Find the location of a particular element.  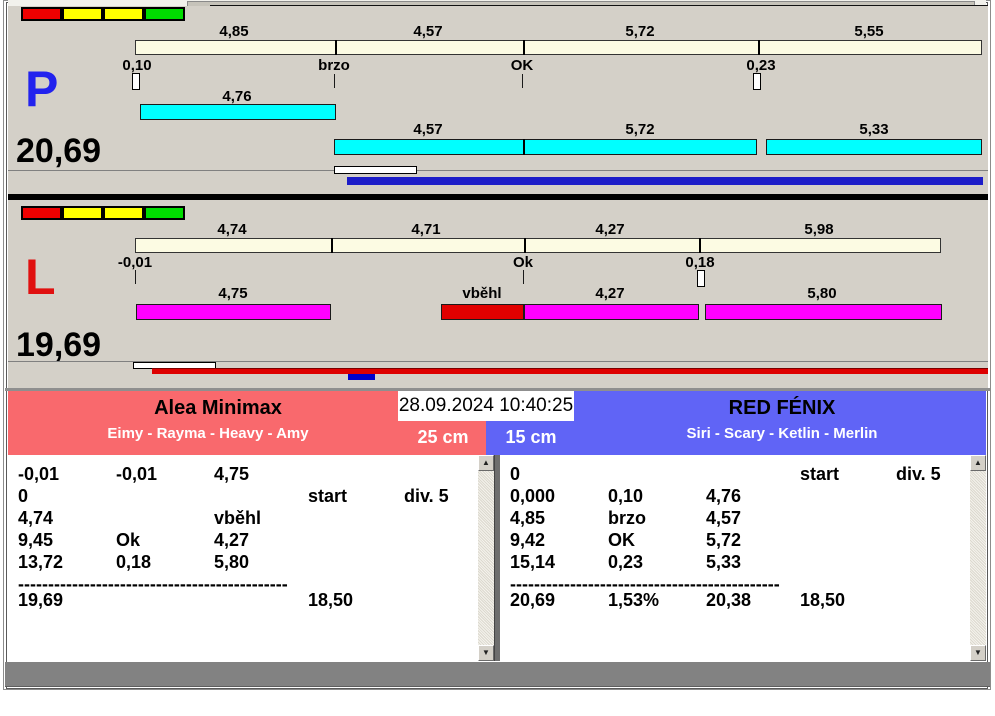

results-cell: 5,80 is located at coordinates (232, 562).